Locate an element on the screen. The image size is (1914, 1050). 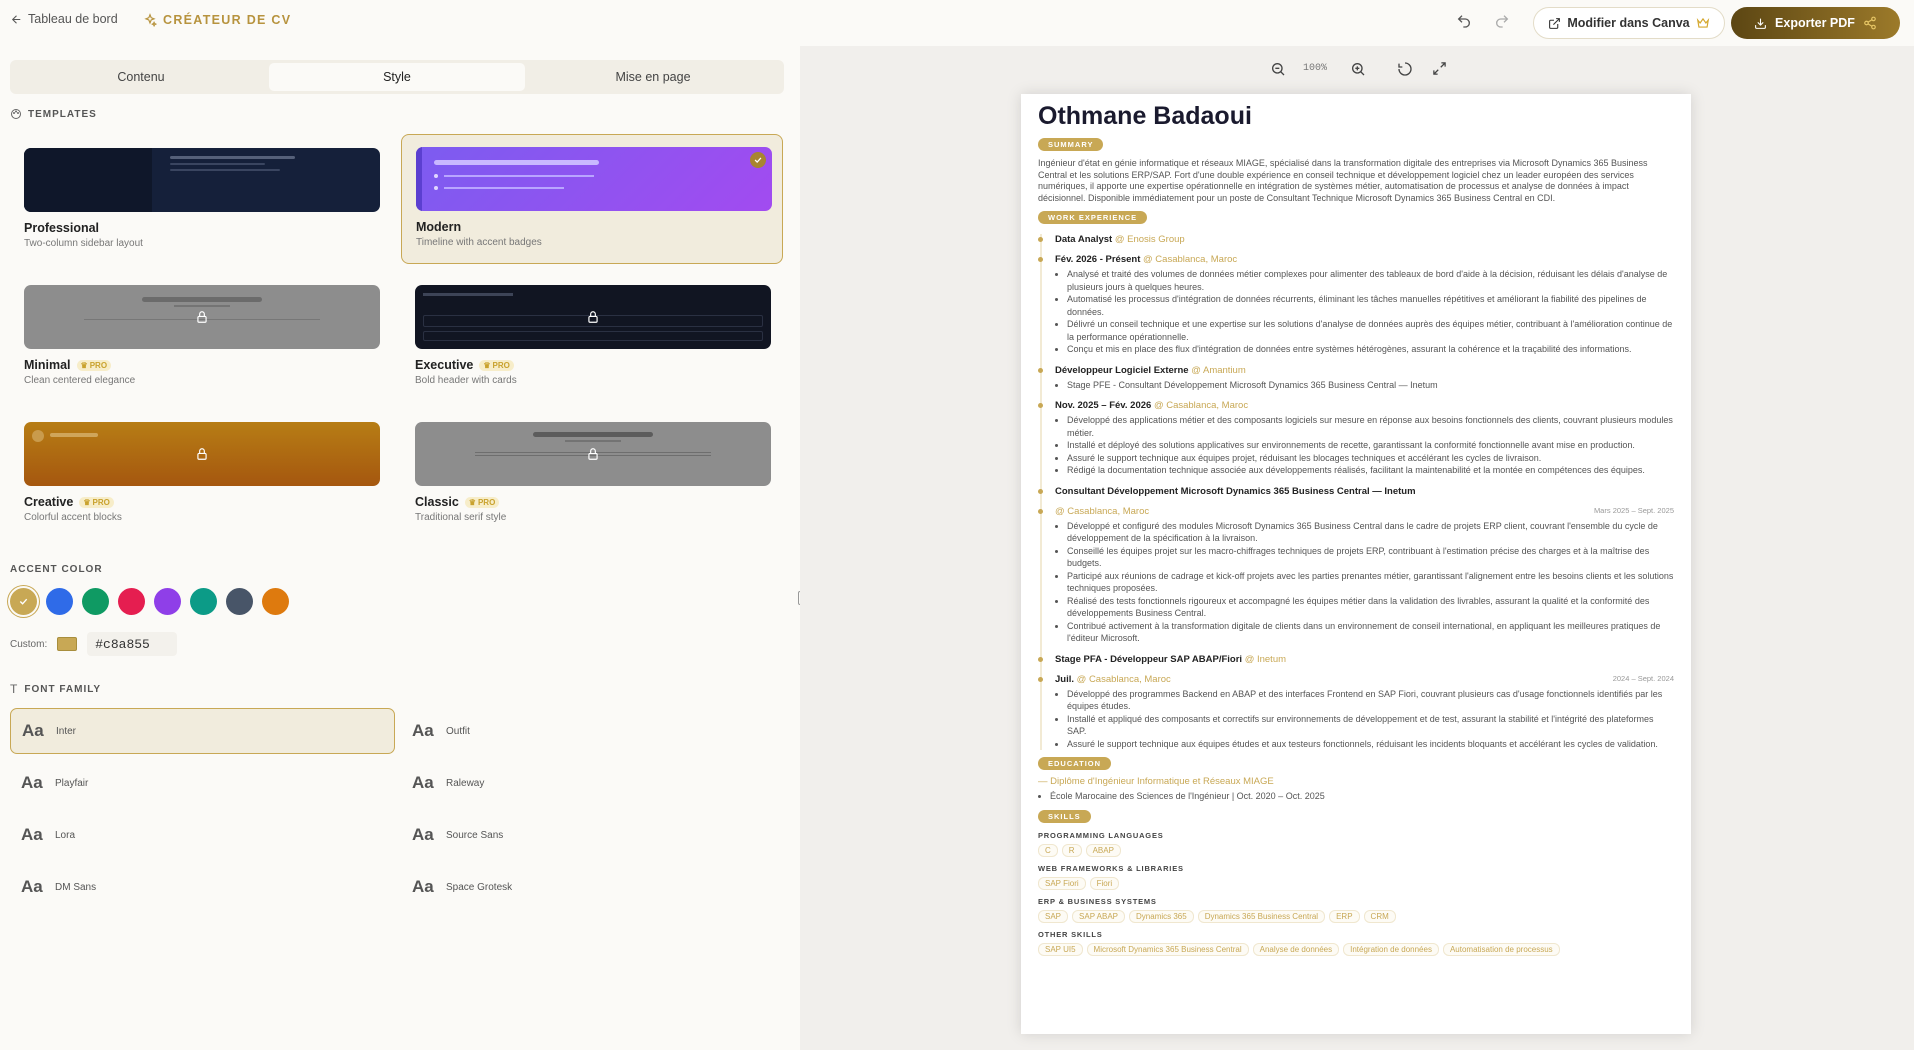
skill-chip: Intégration de données is located at coordinates (1391, 949).